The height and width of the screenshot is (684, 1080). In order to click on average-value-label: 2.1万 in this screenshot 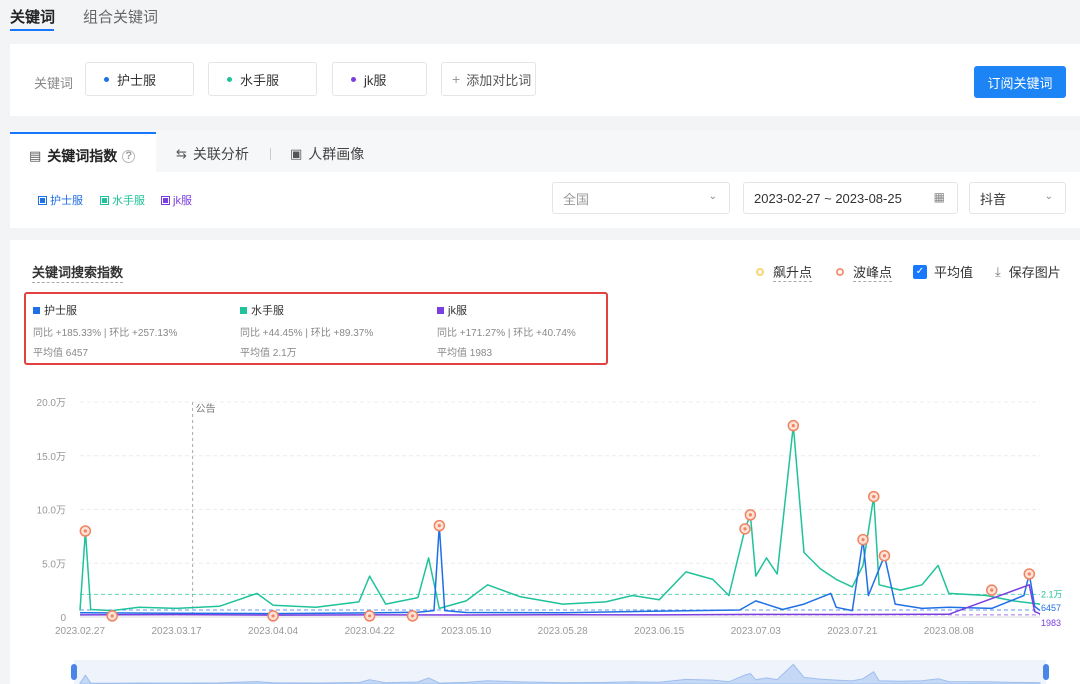, I will do `click(1052, 594)`.